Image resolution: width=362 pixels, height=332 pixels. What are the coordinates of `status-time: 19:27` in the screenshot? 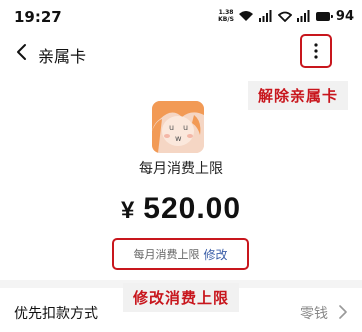 It's located at (38, 17).